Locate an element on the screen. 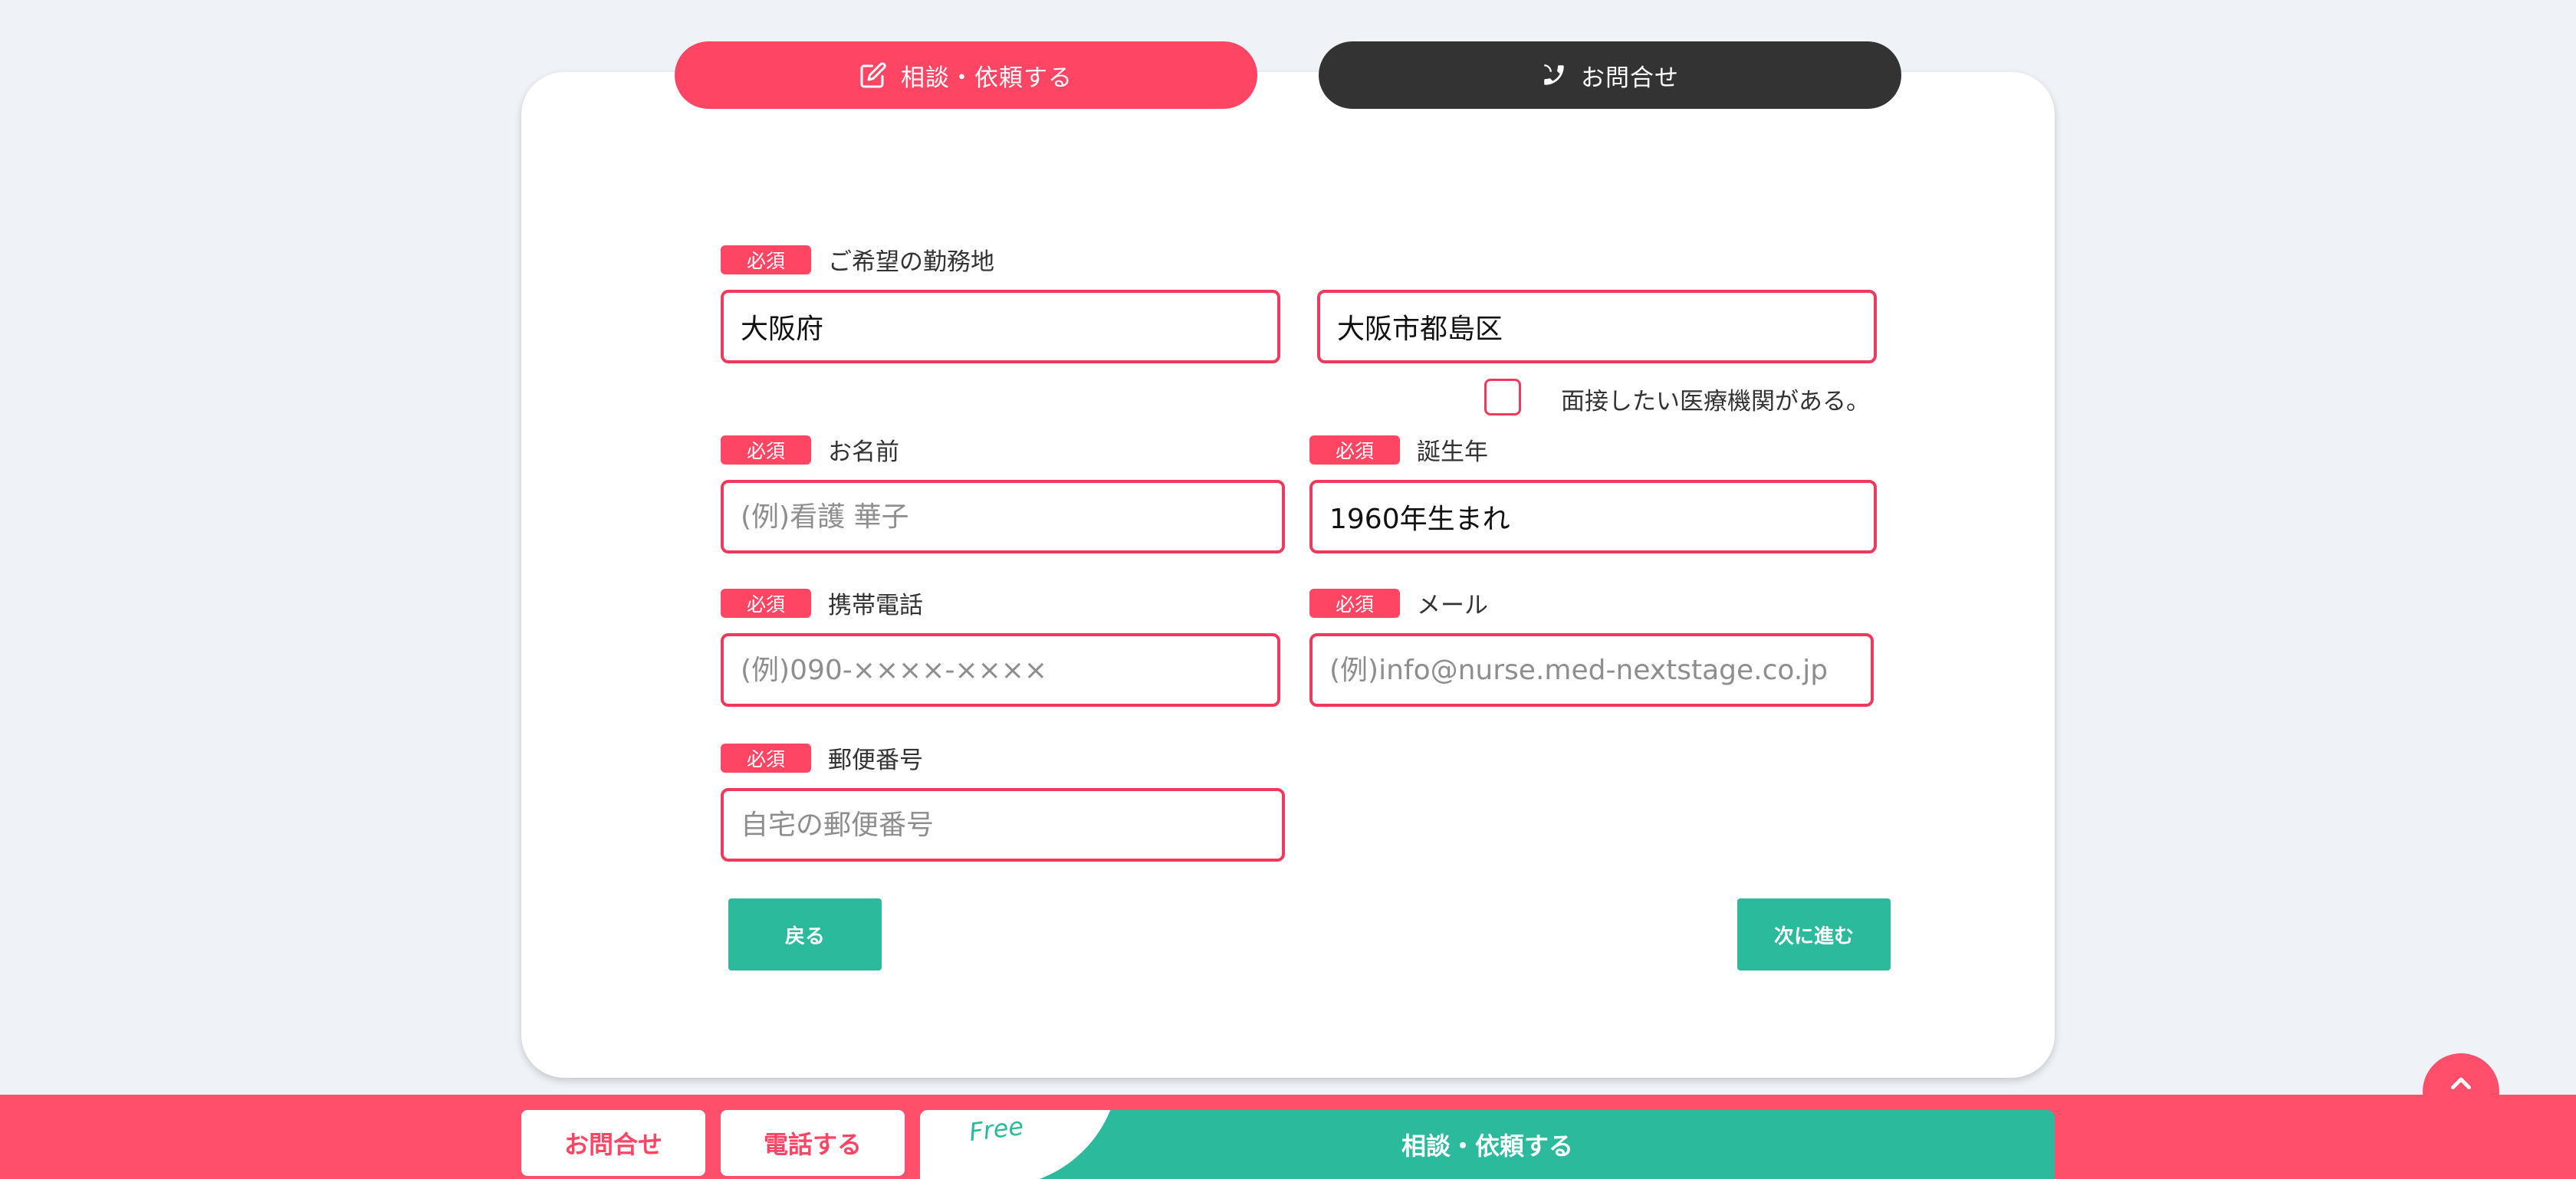 The image size is (2576, 1179). next-button-label: 次に進む is located at coordinates (1813, 936).